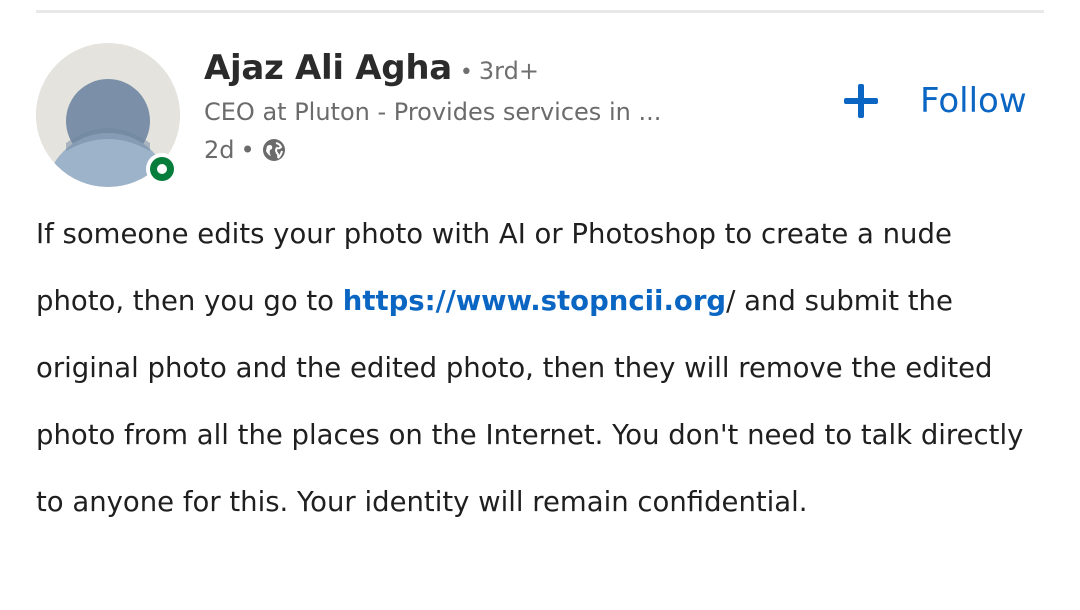 The image size is (1080, 610). I want to click on post-link: https://www.stopncii.org, so click(534, 301).